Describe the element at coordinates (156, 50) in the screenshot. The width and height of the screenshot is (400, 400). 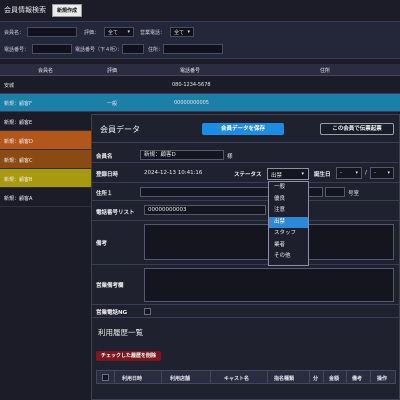
I see `address-label: 住所：` at that location.